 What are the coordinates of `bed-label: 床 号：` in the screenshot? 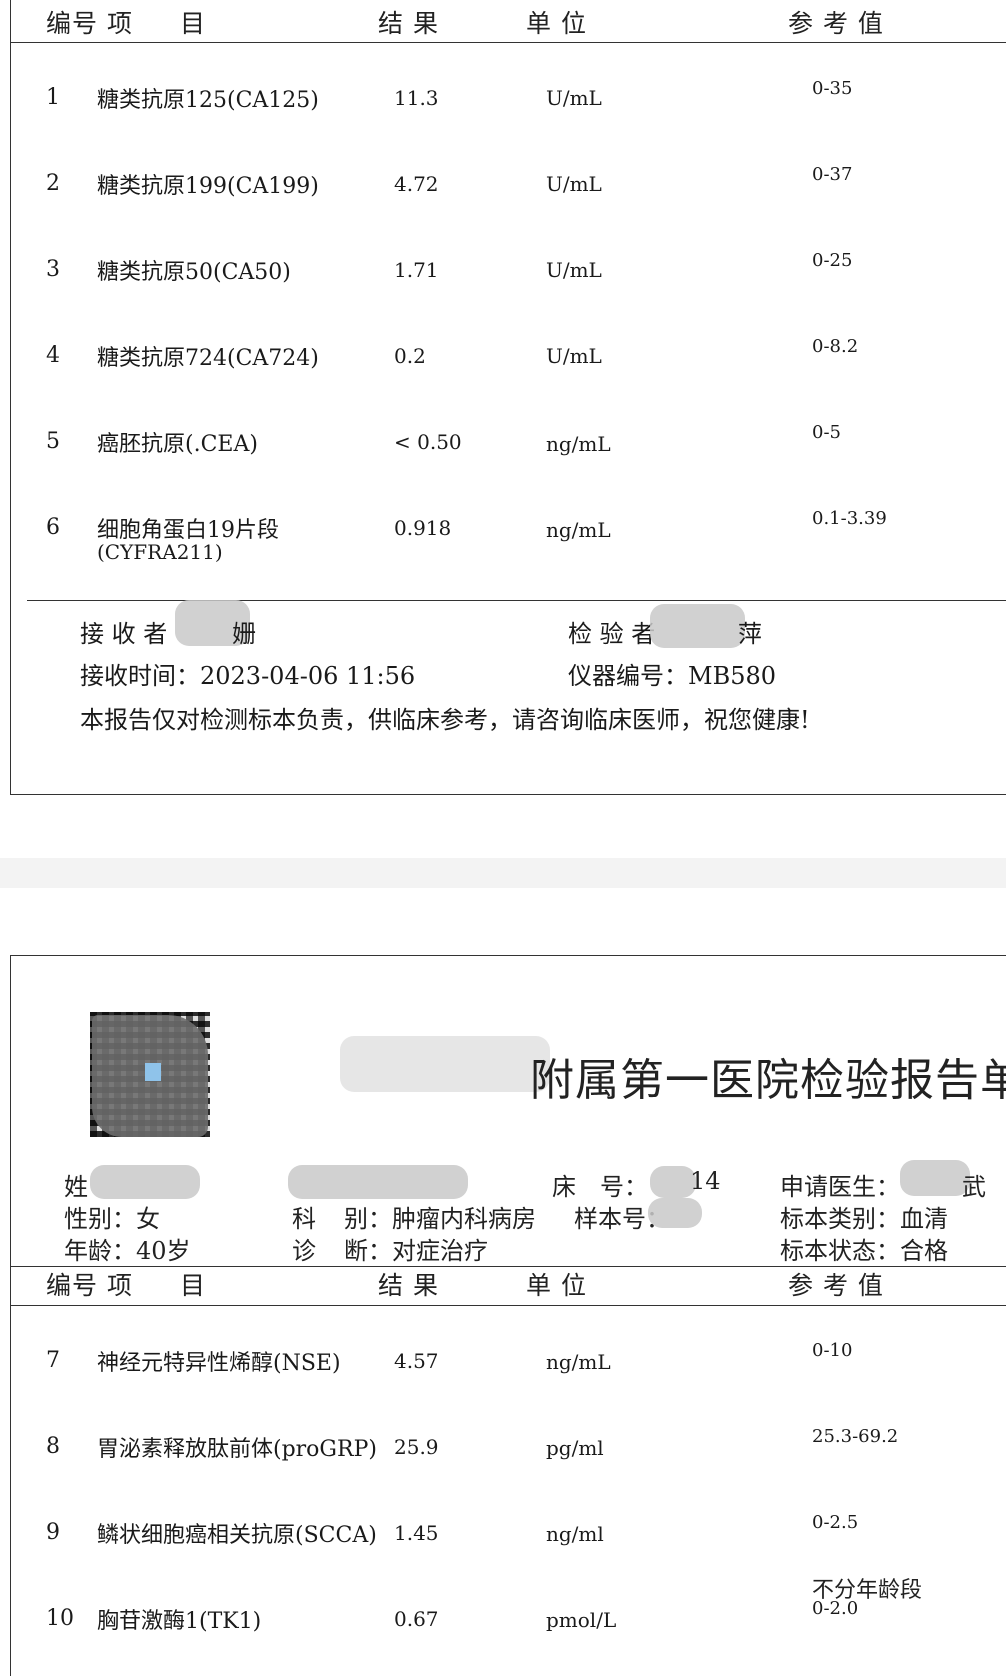 It's located at (600, 1187).